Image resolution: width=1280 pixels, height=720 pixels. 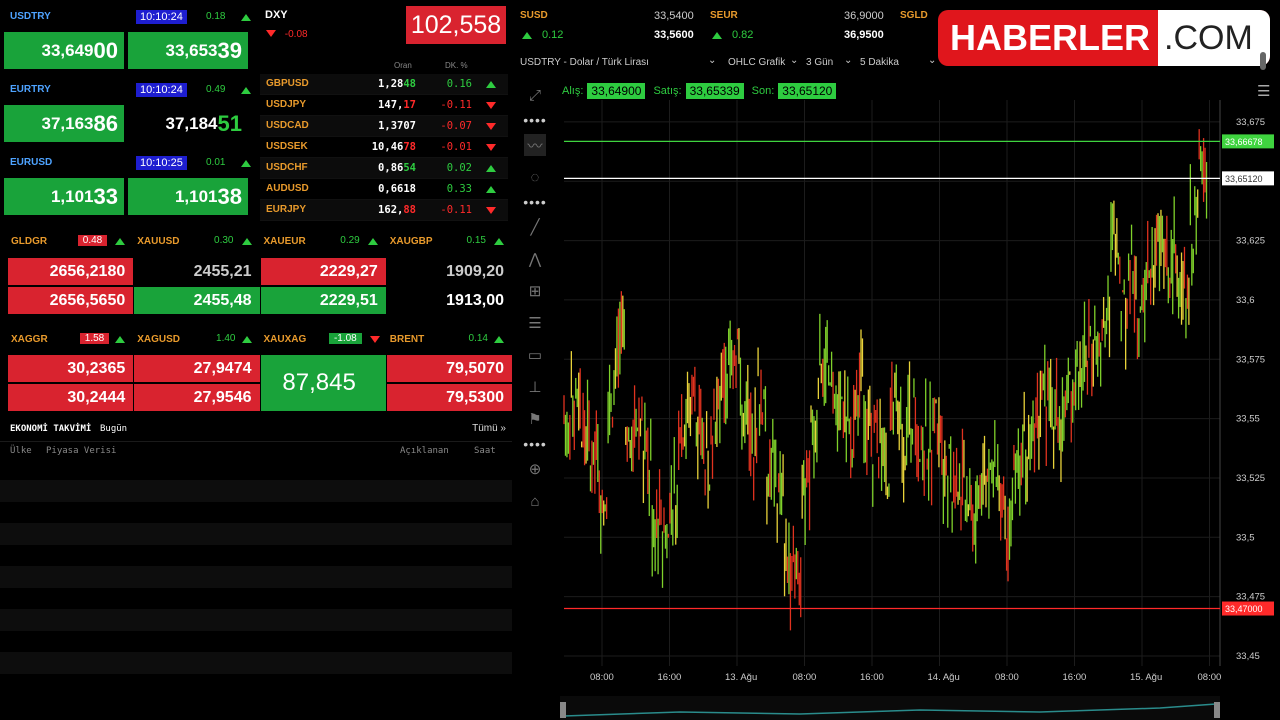 I want to click on scrollbar-handle, so click(x=1263, y=61).